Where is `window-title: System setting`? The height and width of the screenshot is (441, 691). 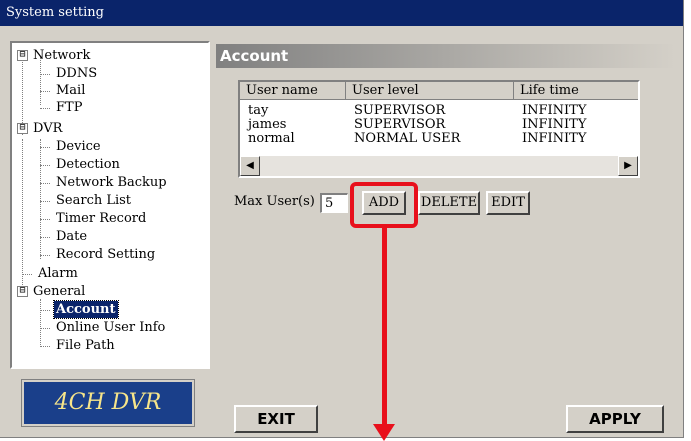 window-title: System setting is located at coordinates (341, 13).